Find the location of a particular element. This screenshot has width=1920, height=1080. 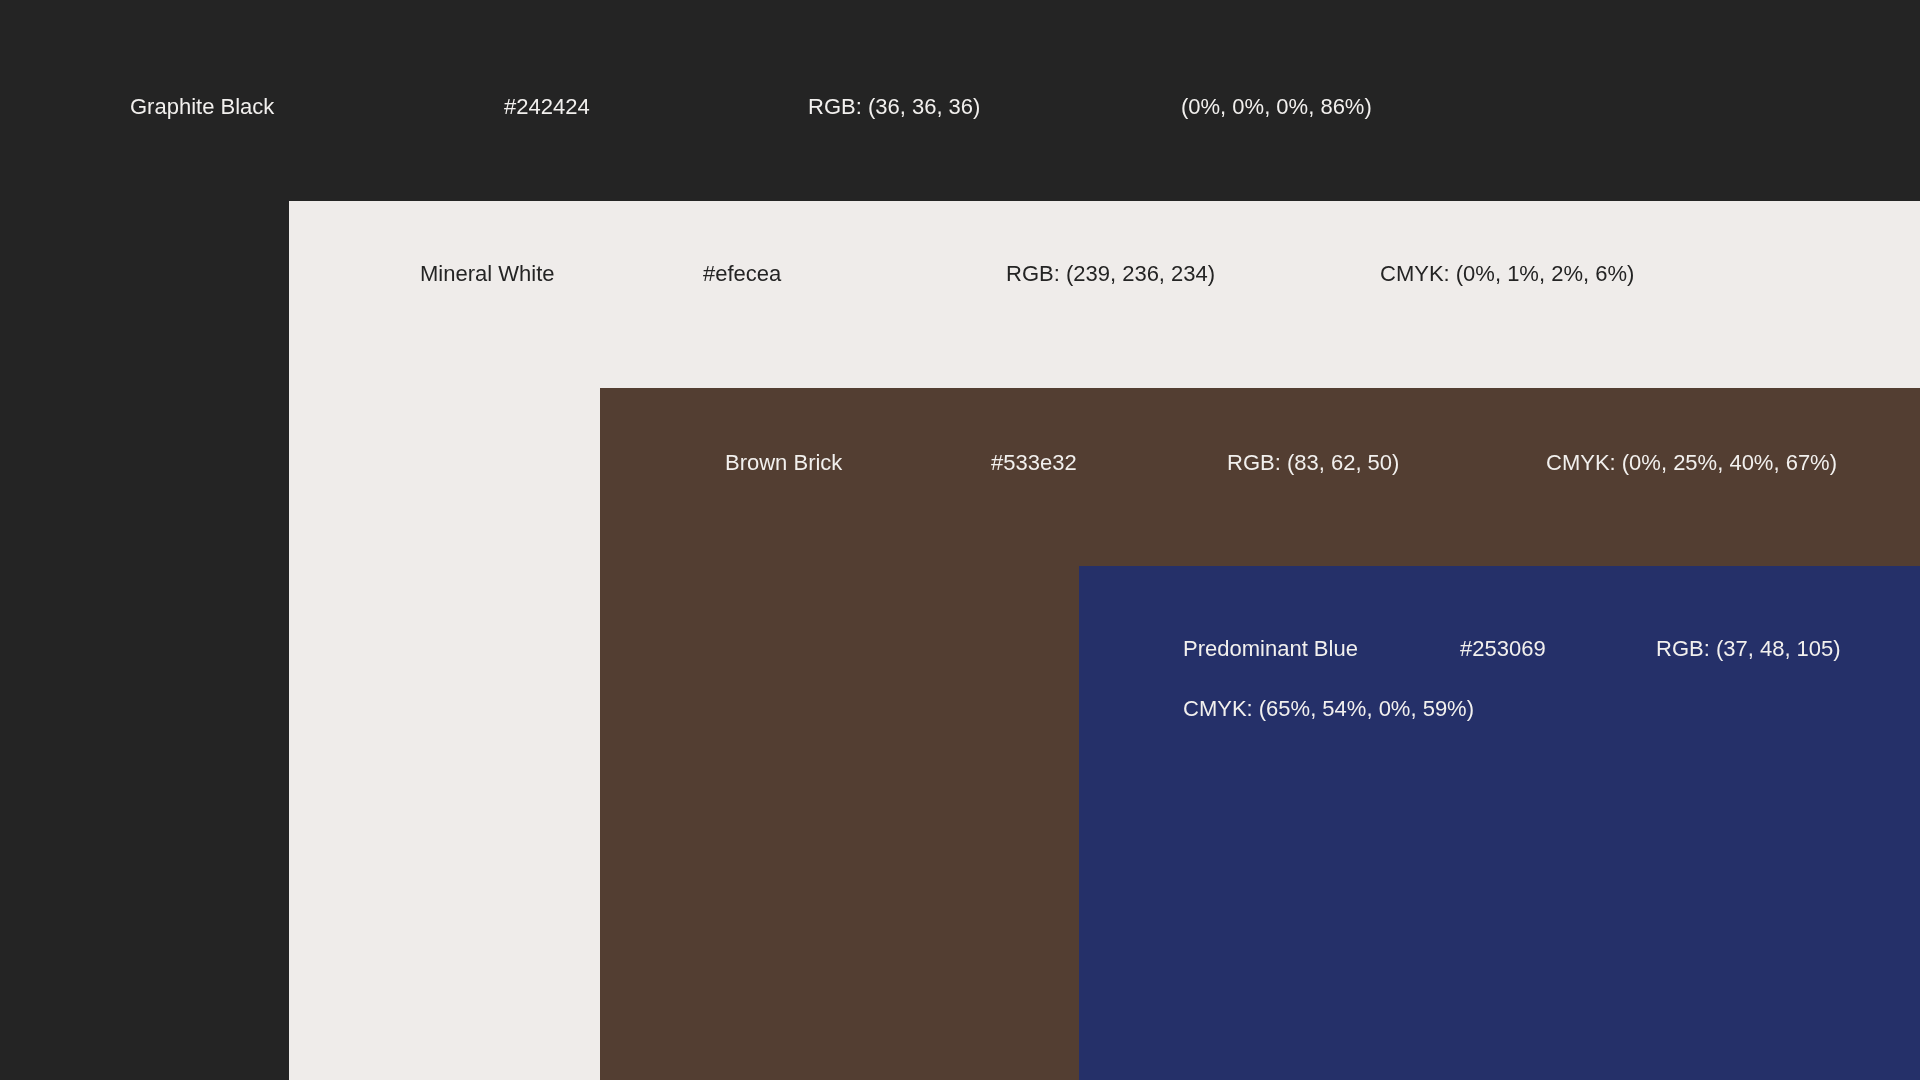

color-name: Graphite Black is located at coordinates (203, 107).